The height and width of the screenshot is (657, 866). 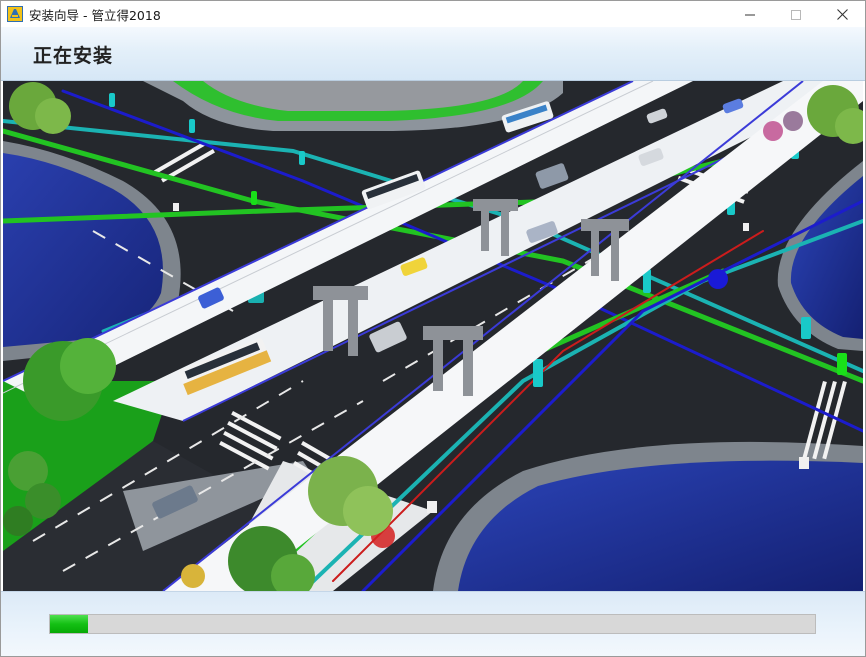 What do you see at coordinates (15, 14) in the screenshot?
I see `app-logo-icon` at bounding box center [15, 14].